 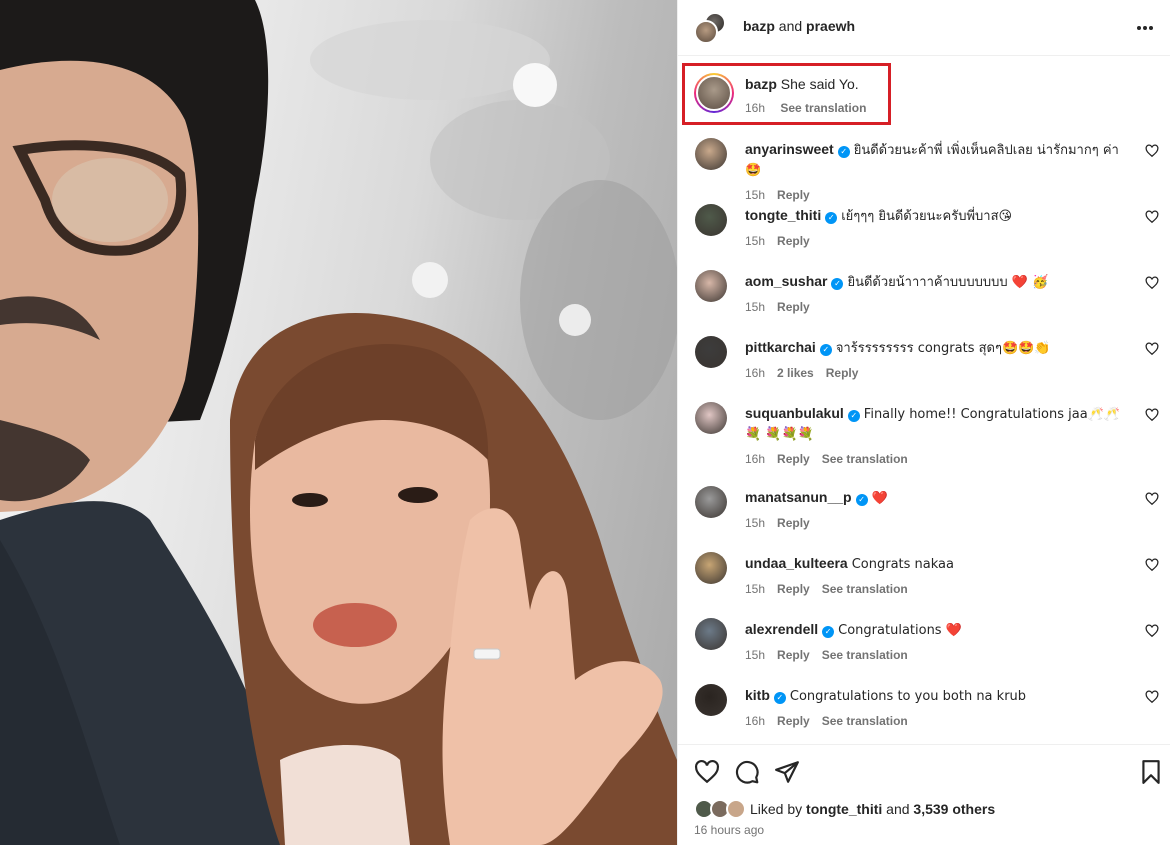 I want to click on comment-username: aom_sushar, so click(x=786, y=281).